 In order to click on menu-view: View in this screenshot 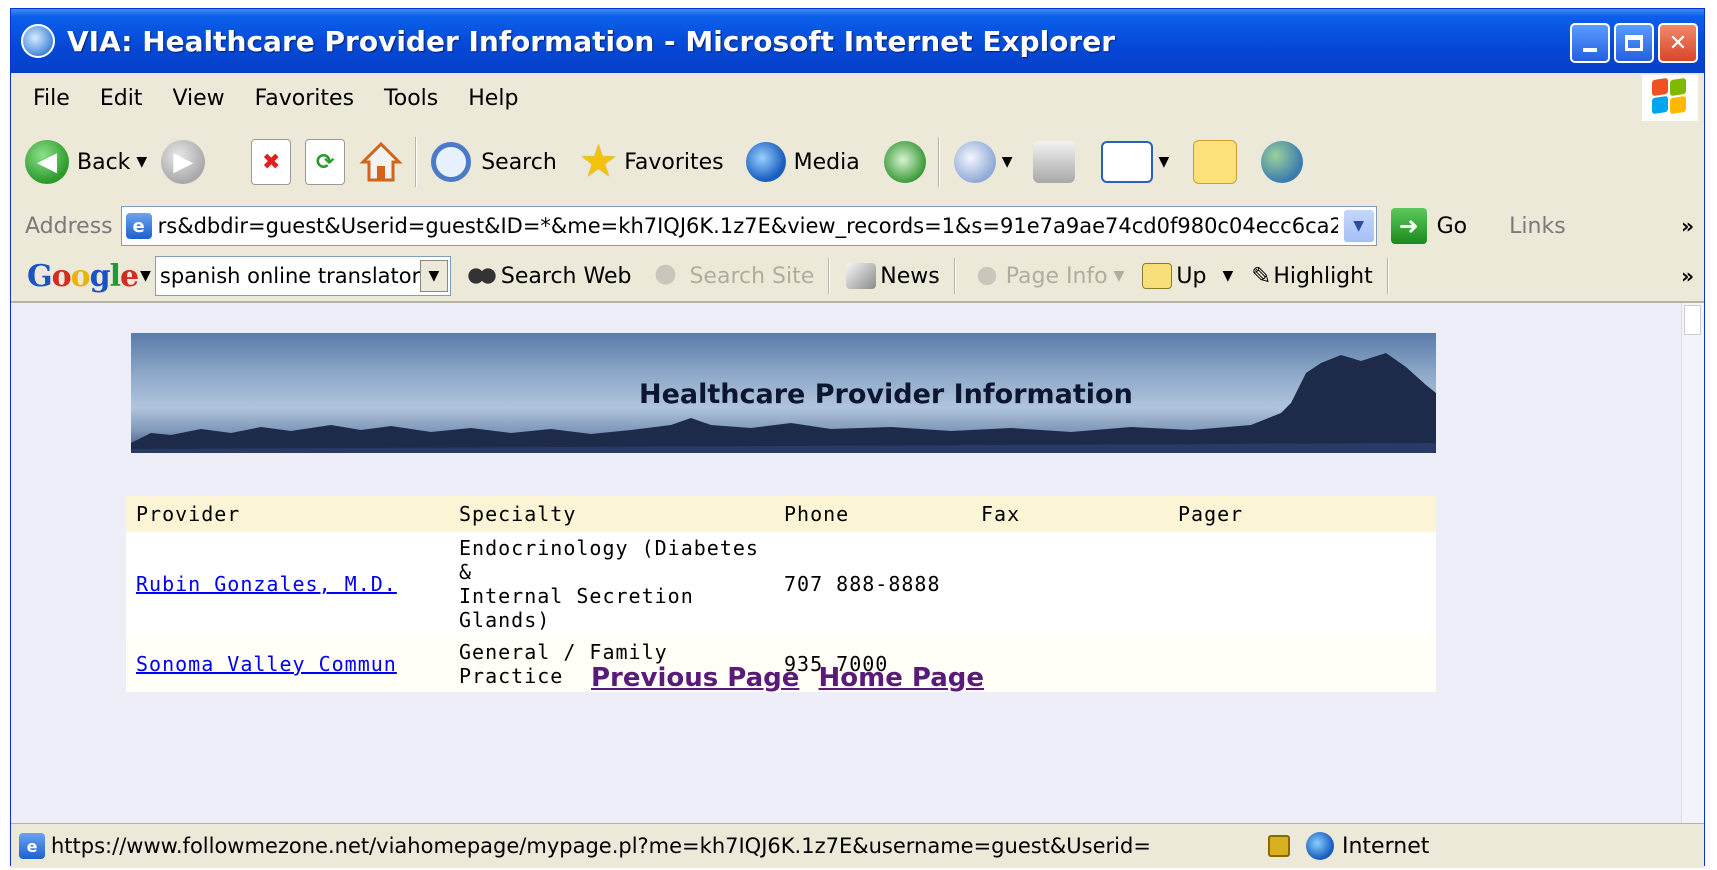, I will do `click(198, 98)`.